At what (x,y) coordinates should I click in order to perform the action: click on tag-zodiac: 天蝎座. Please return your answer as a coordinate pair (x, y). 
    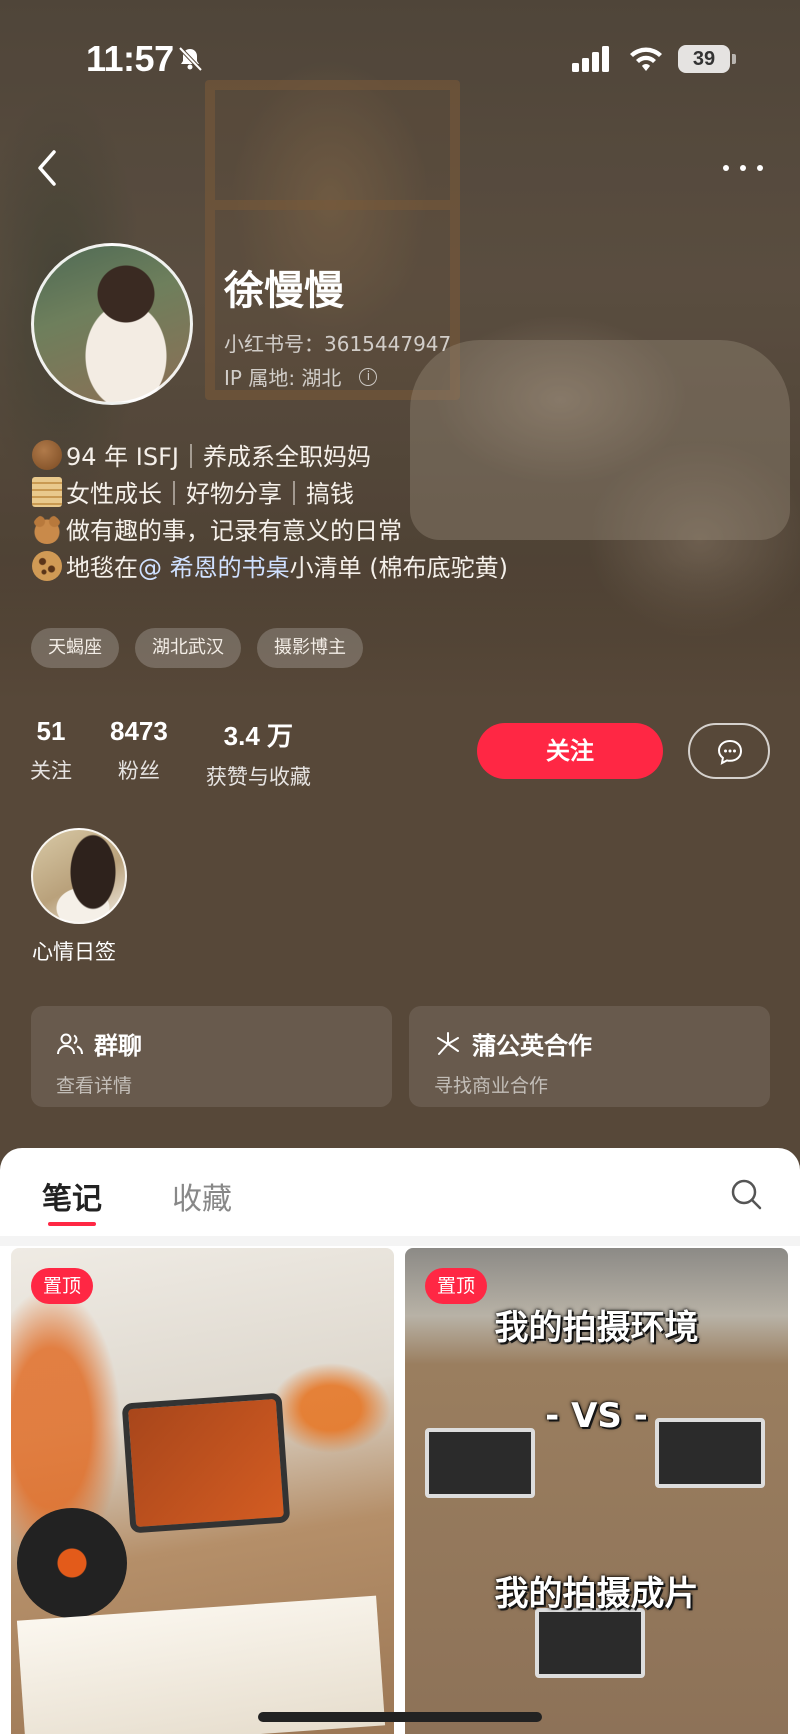
    Looking at the image, I should click on (75, 648).